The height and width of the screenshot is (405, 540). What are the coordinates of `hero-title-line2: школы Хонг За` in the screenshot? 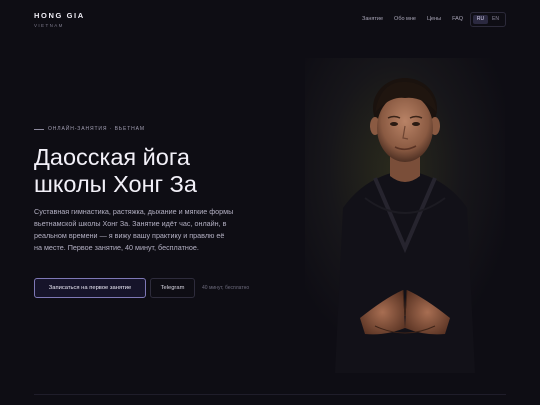 It's located at (115, 184).